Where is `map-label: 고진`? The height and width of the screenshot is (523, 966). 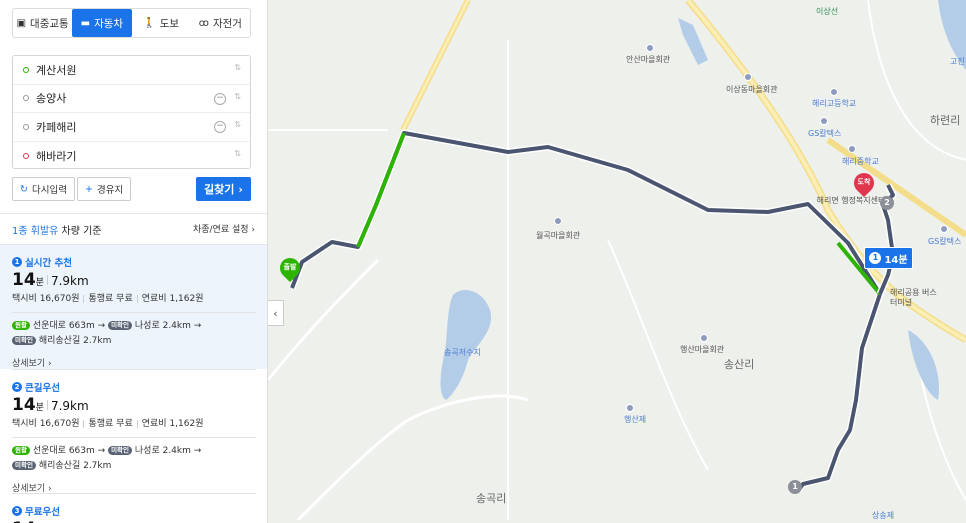 map-label: 고진 is located at coordinates (957, 61).